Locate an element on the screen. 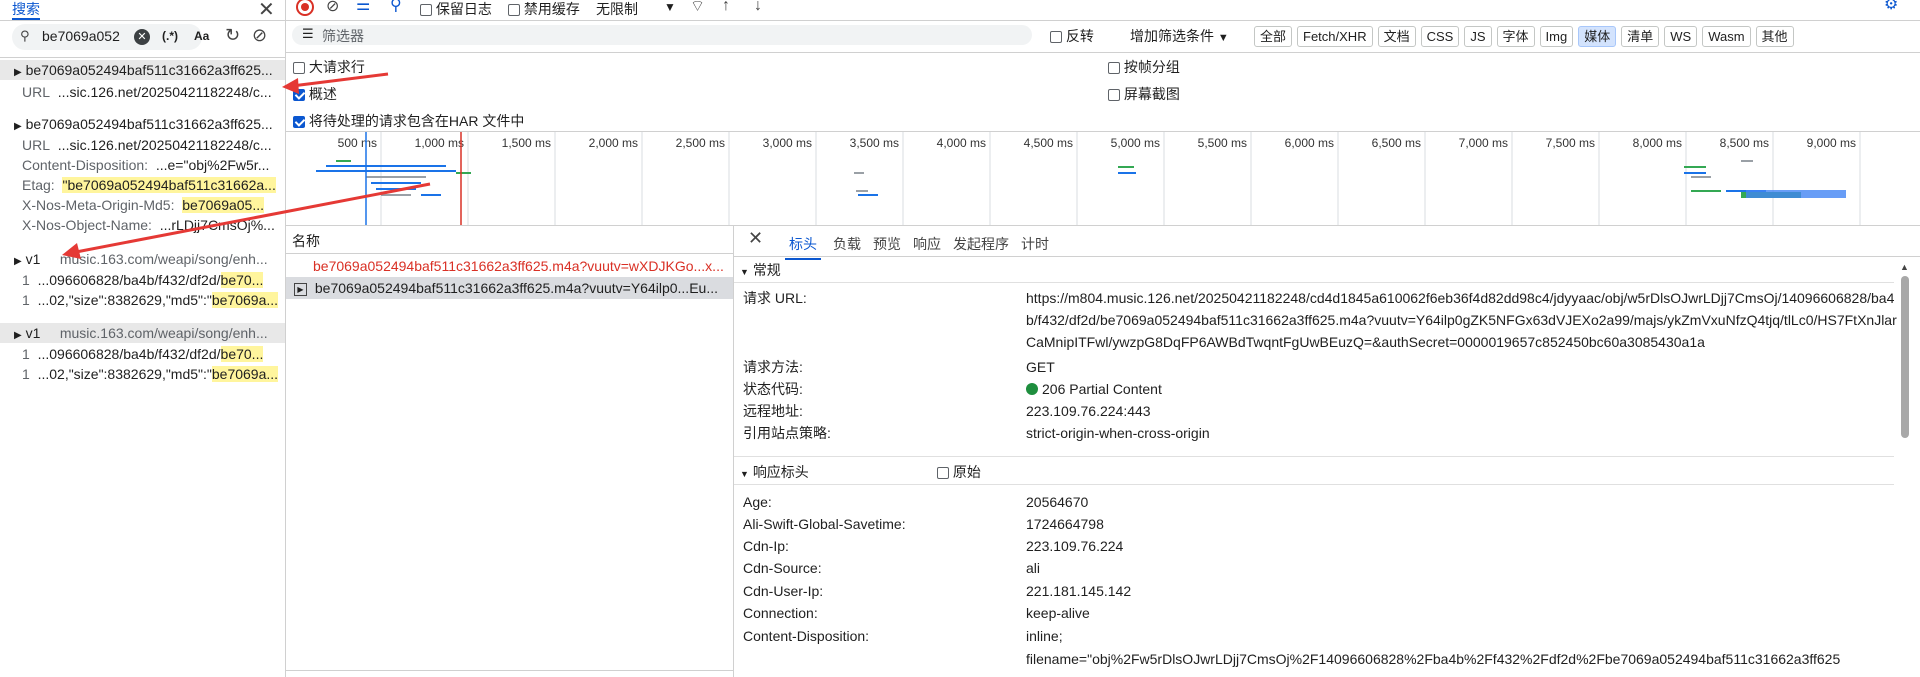 The image size is (1920, 677). more-filters-dropdown: 增加筛选条件 ▼ is located at coordinates (1179, 36).